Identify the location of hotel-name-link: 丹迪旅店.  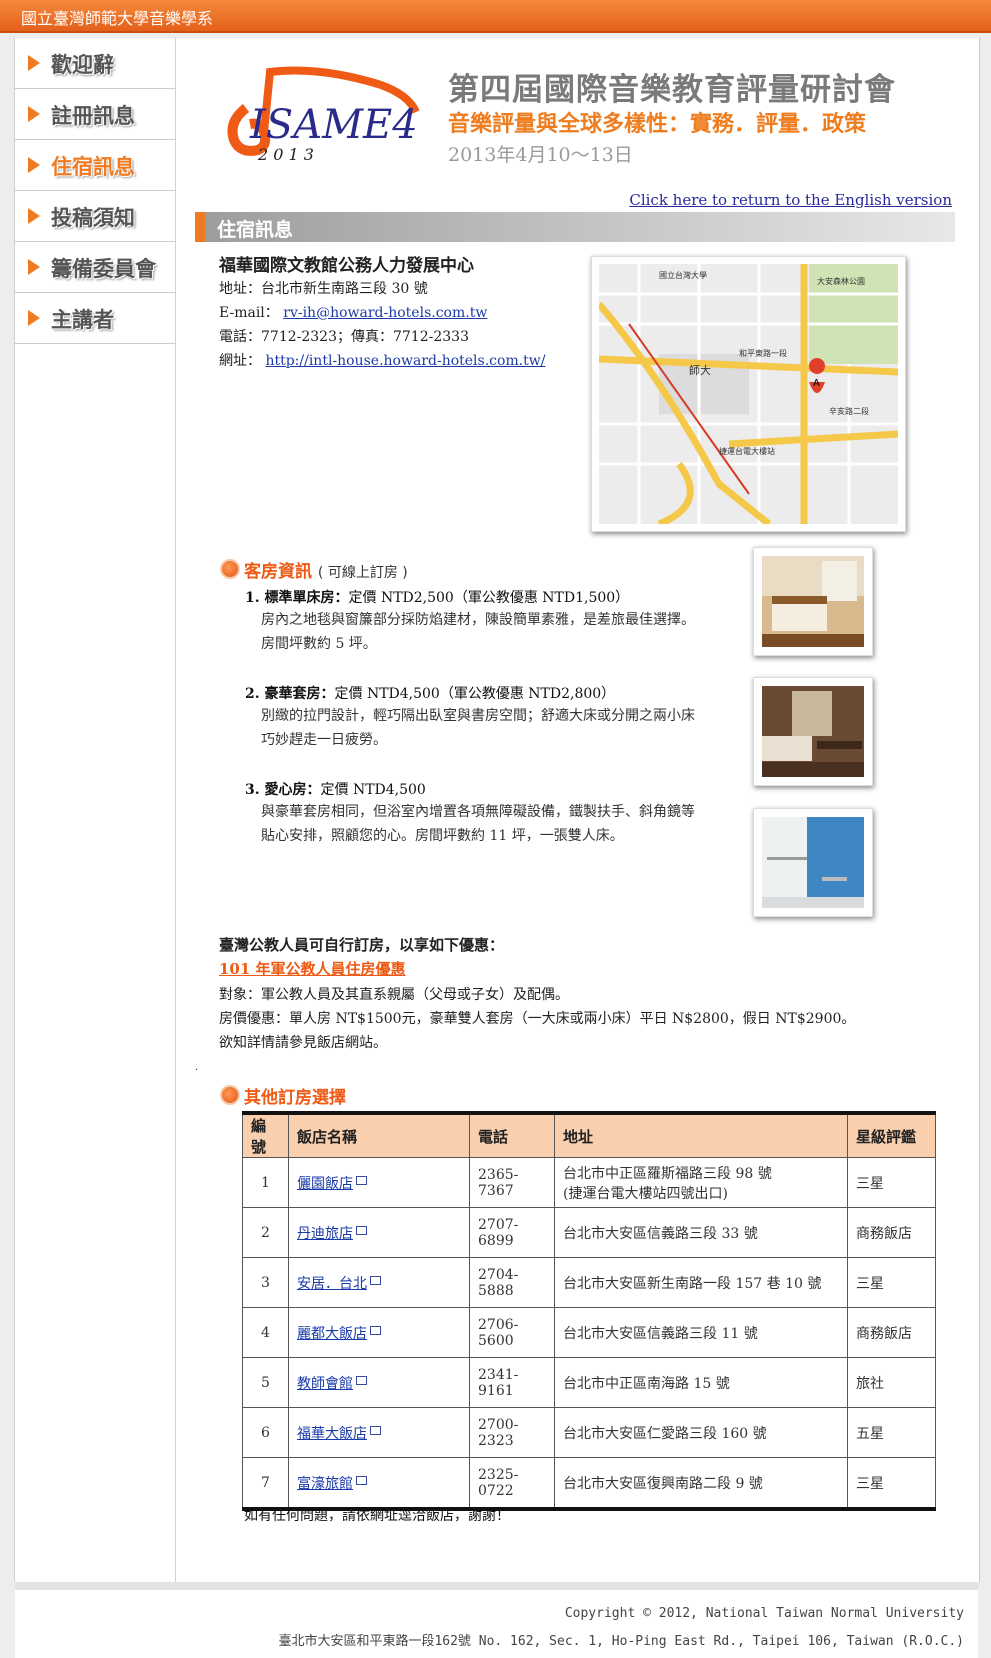
(325, 1234).